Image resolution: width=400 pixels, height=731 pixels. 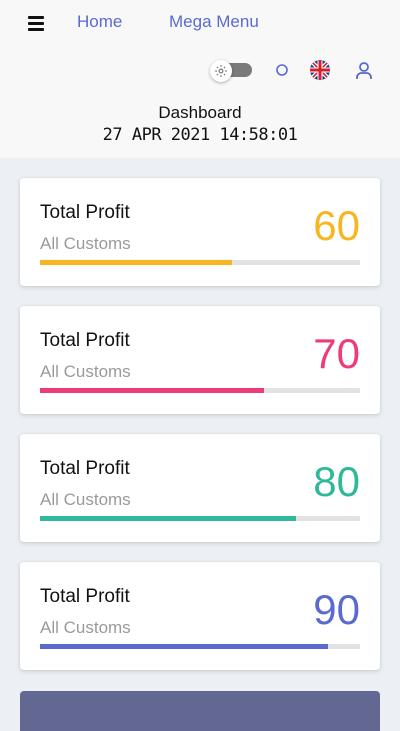 I want to click on gear-icon, so click(x=221, y=71).